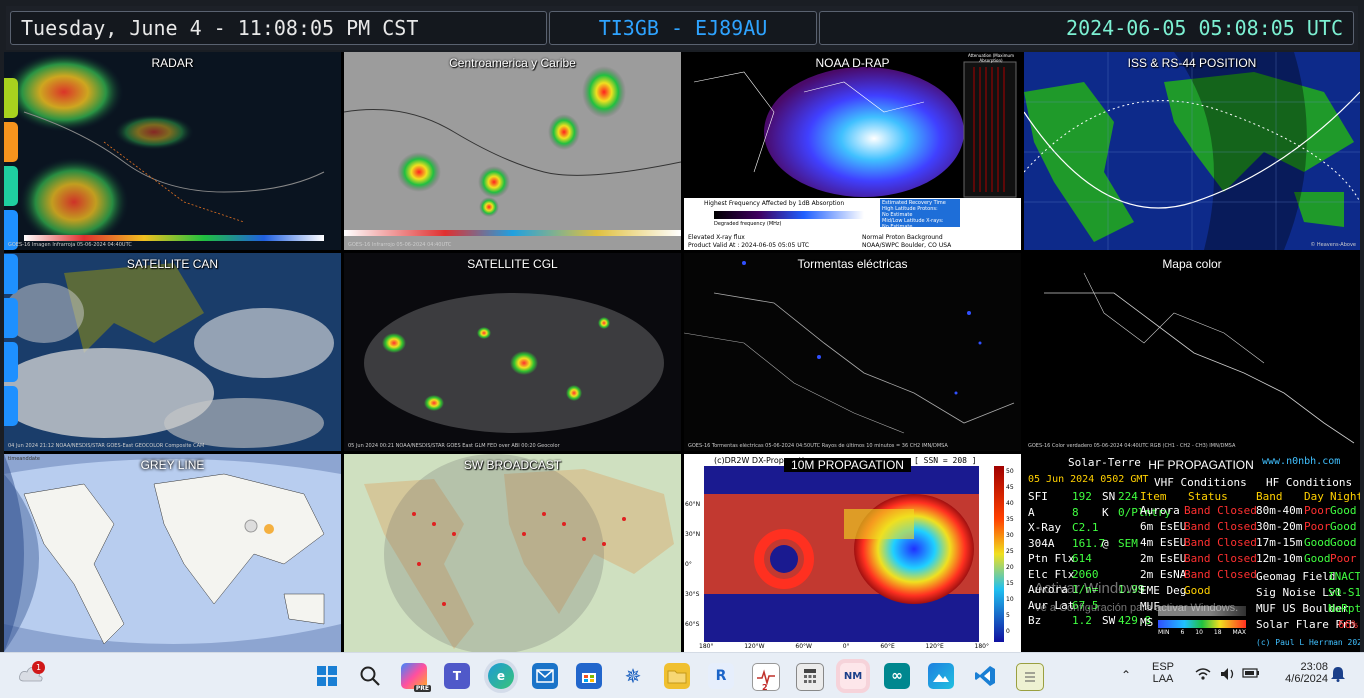 Image resolution: width=1364 pixels, height=698 pixels. I want to click on sw-broadcast-panel: SW BROADCAST, so click(512, 553).